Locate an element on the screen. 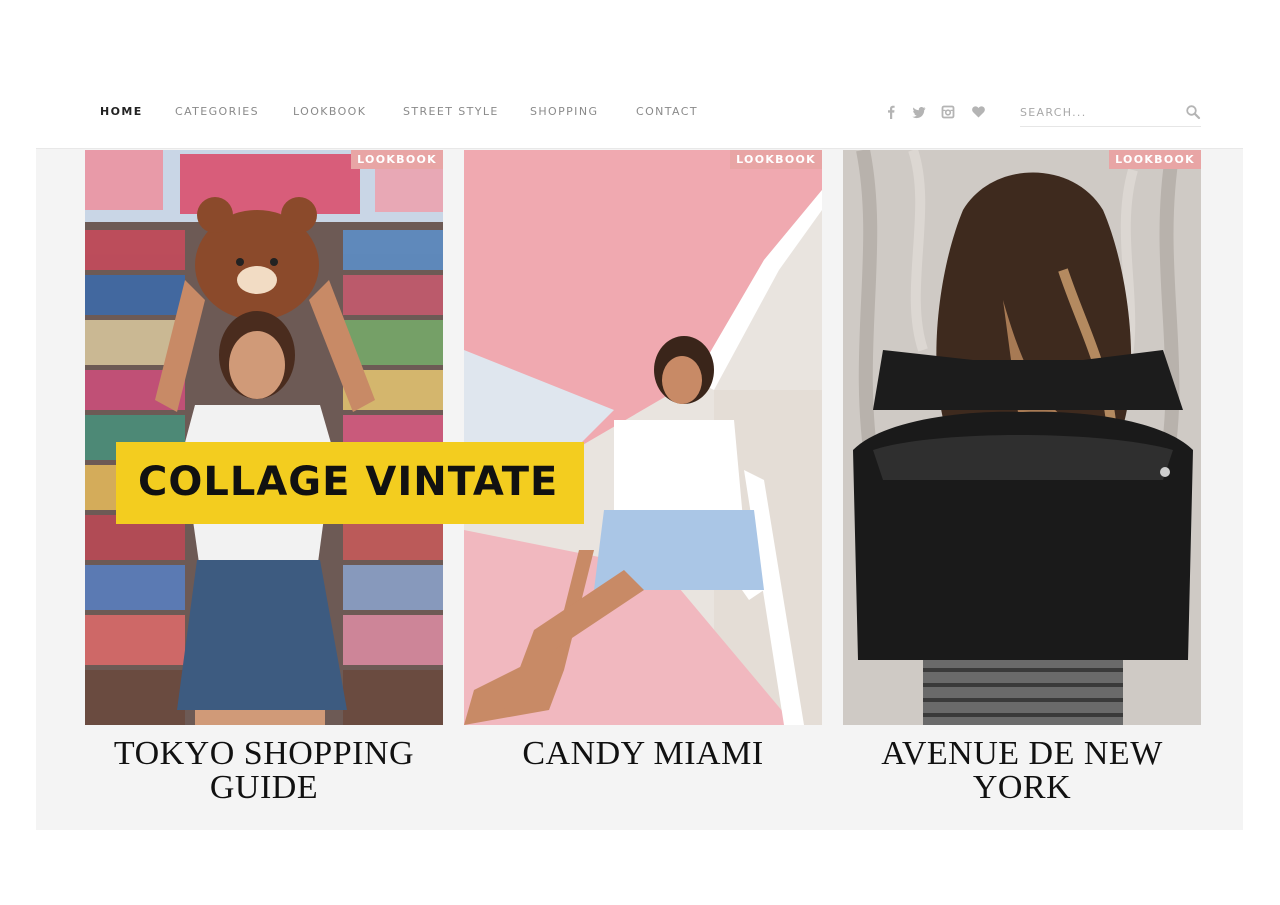  nav-item-street-style: STREET STYLE is located at coordinates (451, 111).